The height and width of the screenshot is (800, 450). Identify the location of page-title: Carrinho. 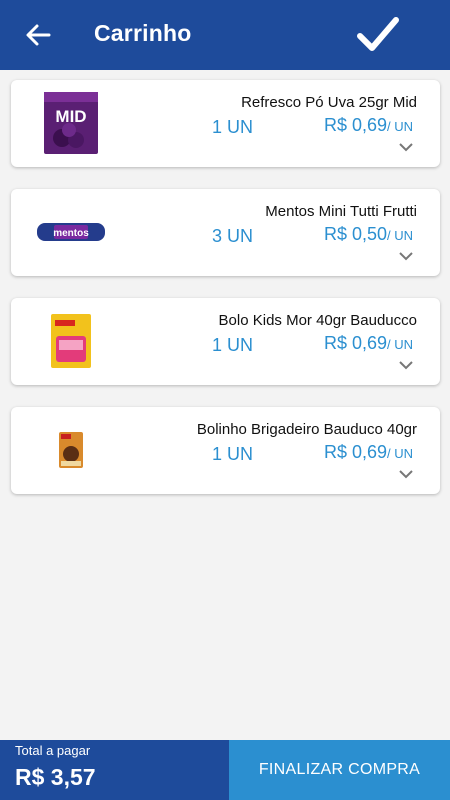
(143, 33).